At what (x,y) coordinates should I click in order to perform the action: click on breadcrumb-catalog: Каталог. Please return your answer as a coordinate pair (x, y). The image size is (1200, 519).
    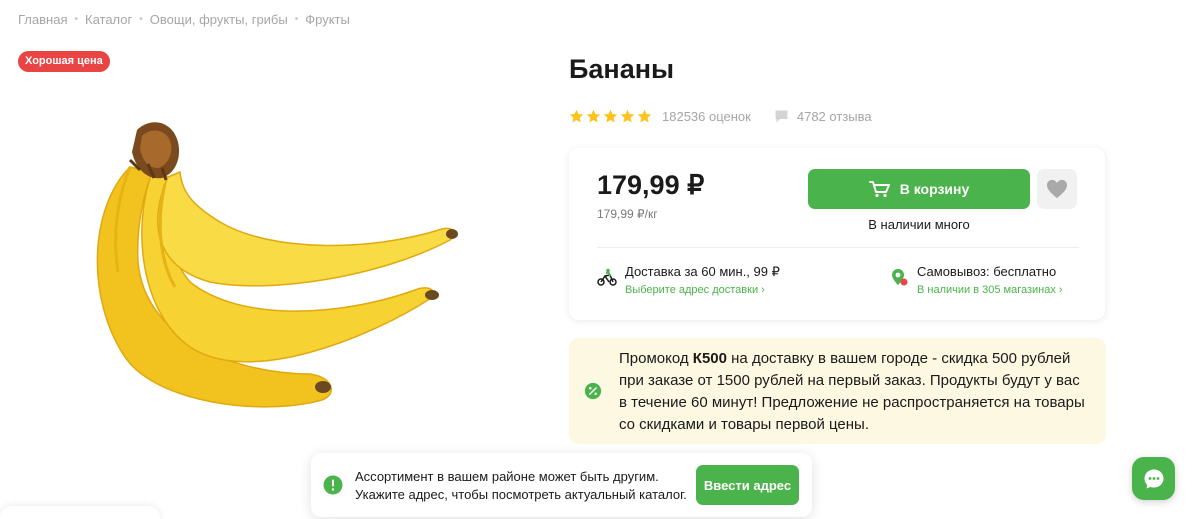
    Looking at the image, I should click on (108, 19).